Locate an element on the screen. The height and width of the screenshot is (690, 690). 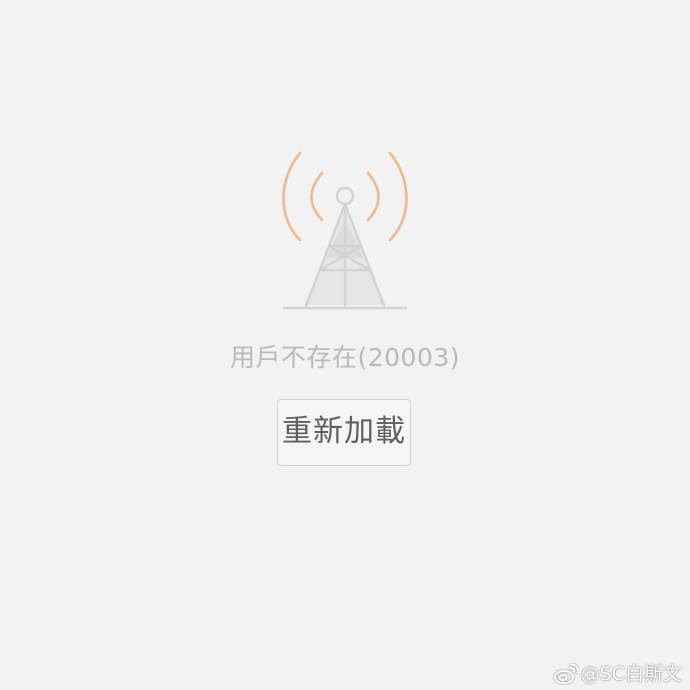
error-message: 用戶不存在(20003) is located at coordinates (345, 357).